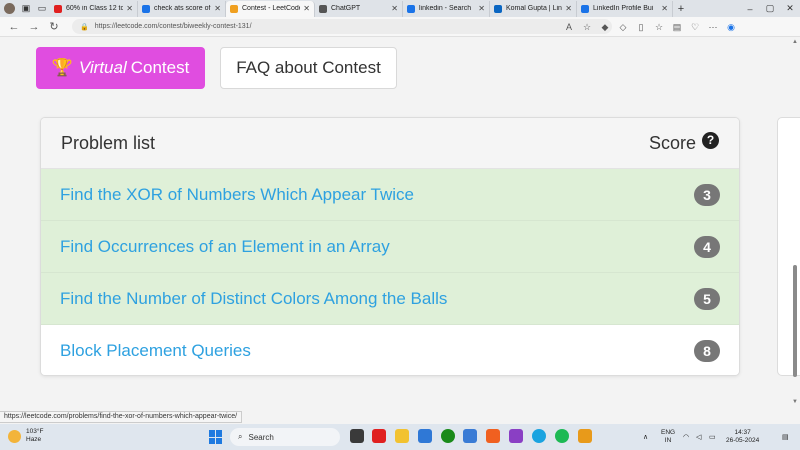  Describe the element at coordinates (710, 140) in the screenshot. I see `help-icon: ?` at that location.